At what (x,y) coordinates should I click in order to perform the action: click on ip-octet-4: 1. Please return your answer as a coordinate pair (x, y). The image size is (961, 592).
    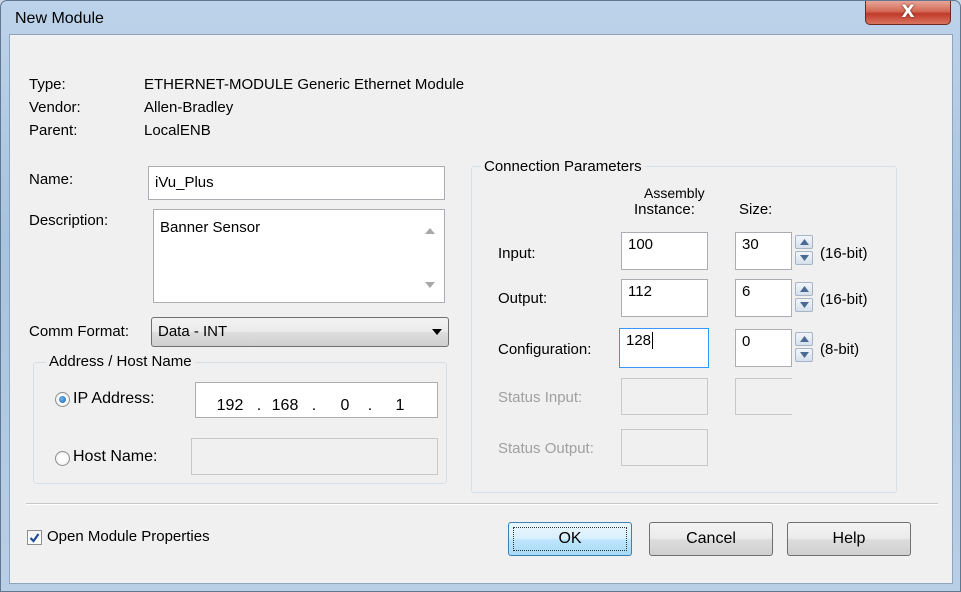
    Looking at the image, I should click on (400, 405).